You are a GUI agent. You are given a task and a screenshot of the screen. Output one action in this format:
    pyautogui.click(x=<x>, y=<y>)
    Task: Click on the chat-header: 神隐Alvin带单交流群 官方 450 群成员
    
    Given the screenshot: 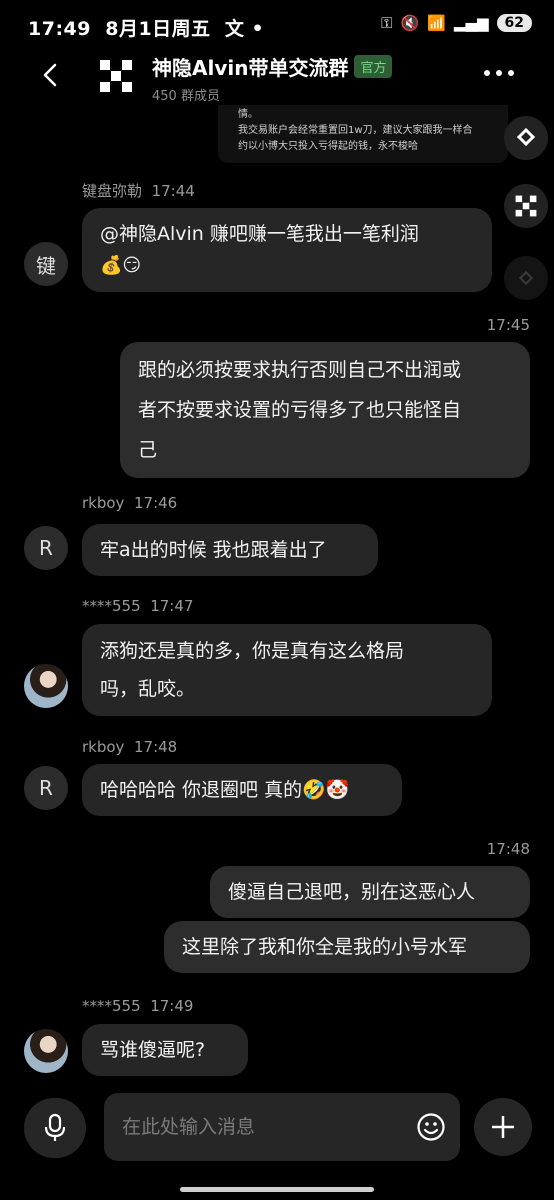 What is the action you would take?
    pyautogui.click(x=277, y=80)
    